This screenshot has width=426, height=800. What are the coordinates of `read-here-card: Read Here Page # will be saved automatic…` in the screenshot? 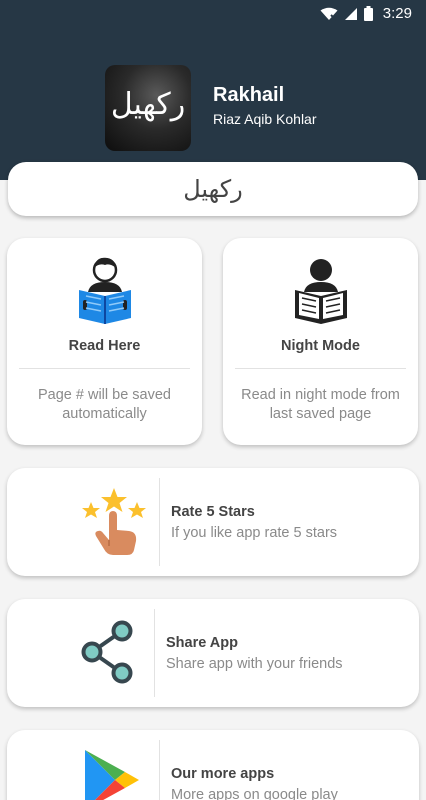 It's located at (104, 341).